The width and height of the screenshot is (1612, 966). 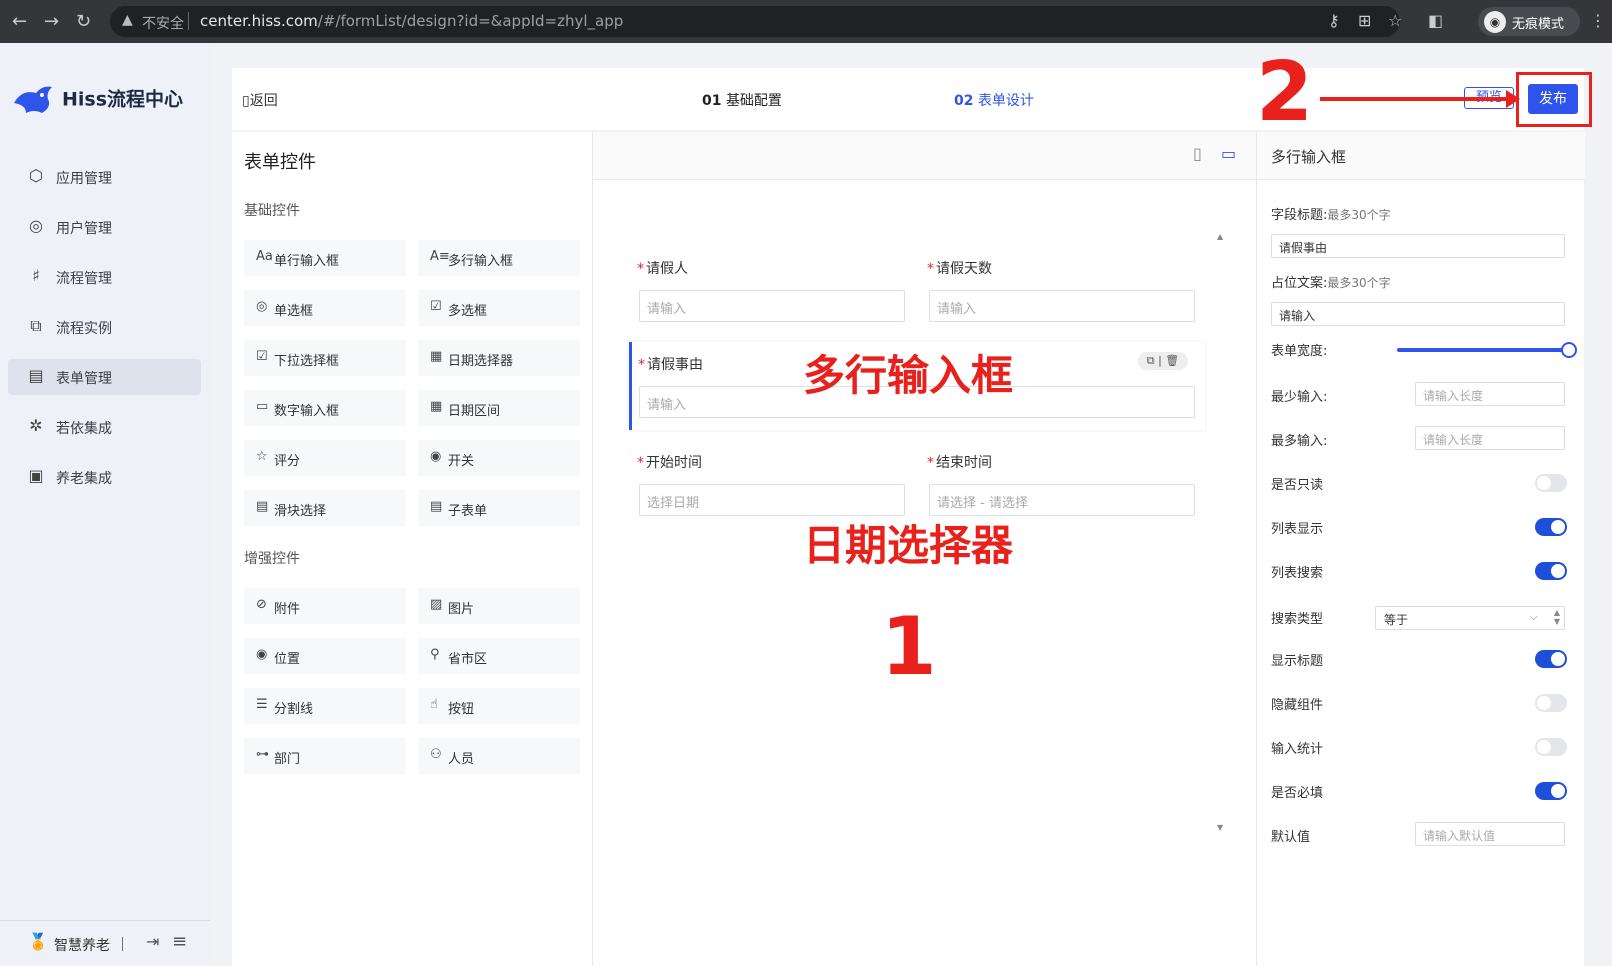 What do you see at coordinates (152, 941) in the screenshot?
I see `logout-icon: ⇥` at bounding box center [152, 941].